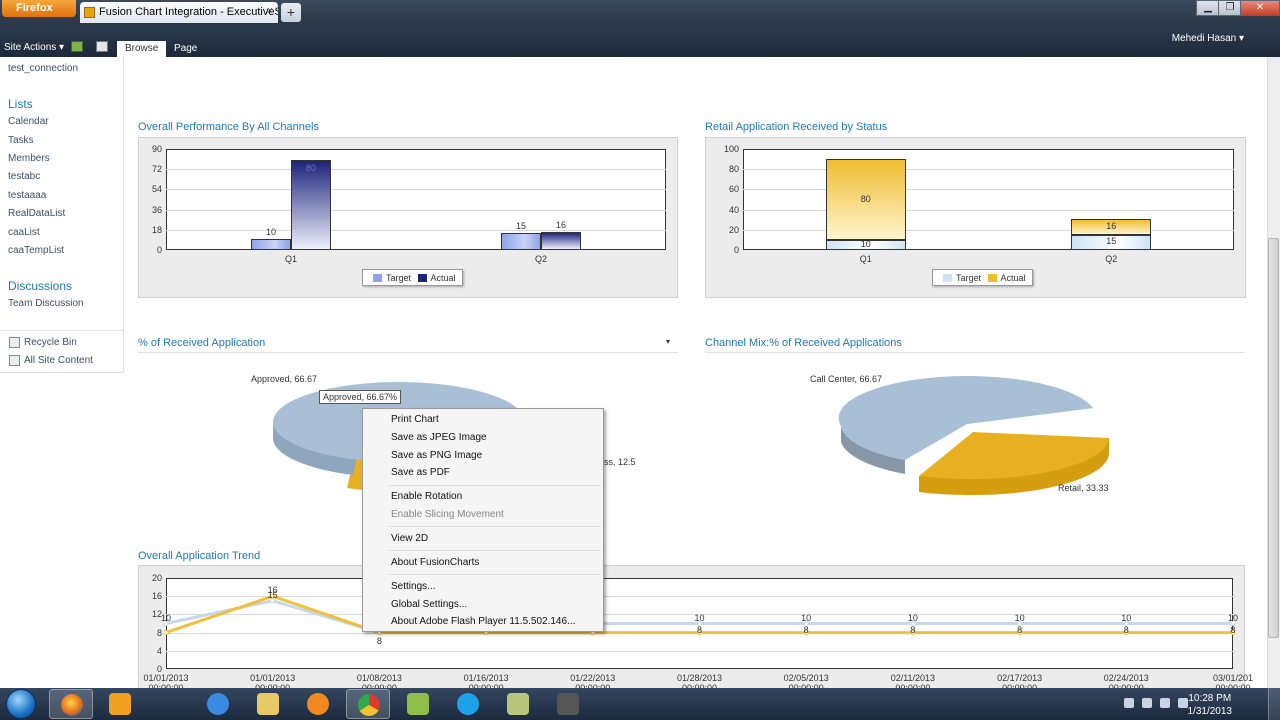  I want to click on close-window-icon: ✕, so click(1260, 8).